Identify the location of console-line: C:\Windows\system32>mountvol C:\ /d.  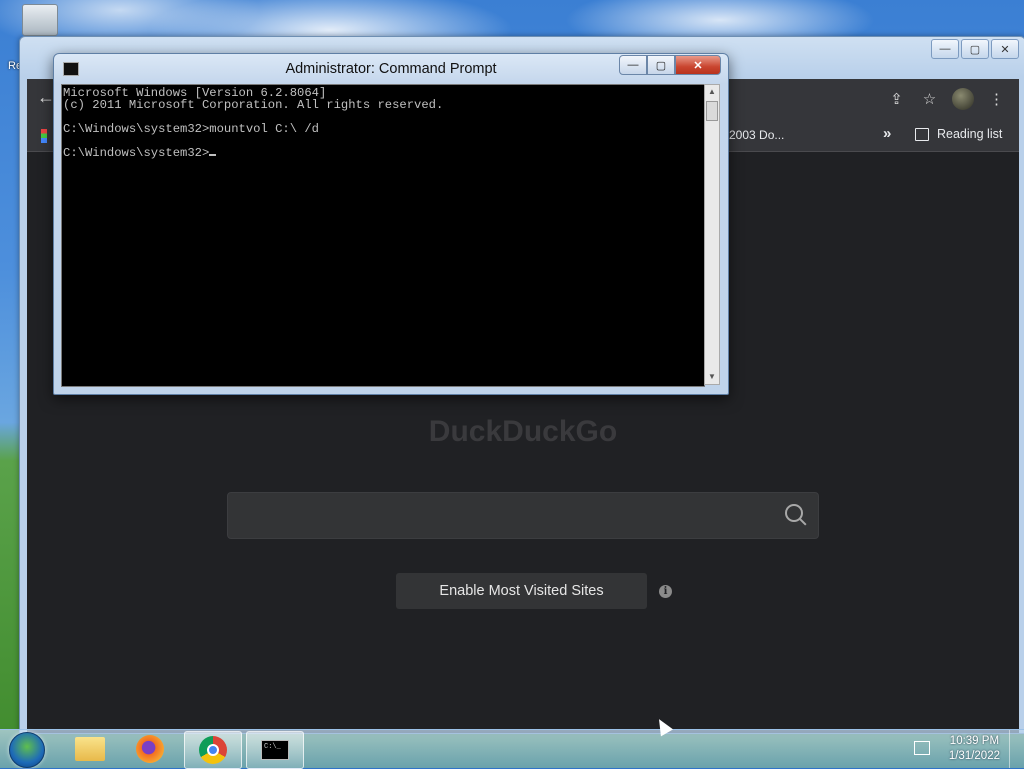
(191, 129).